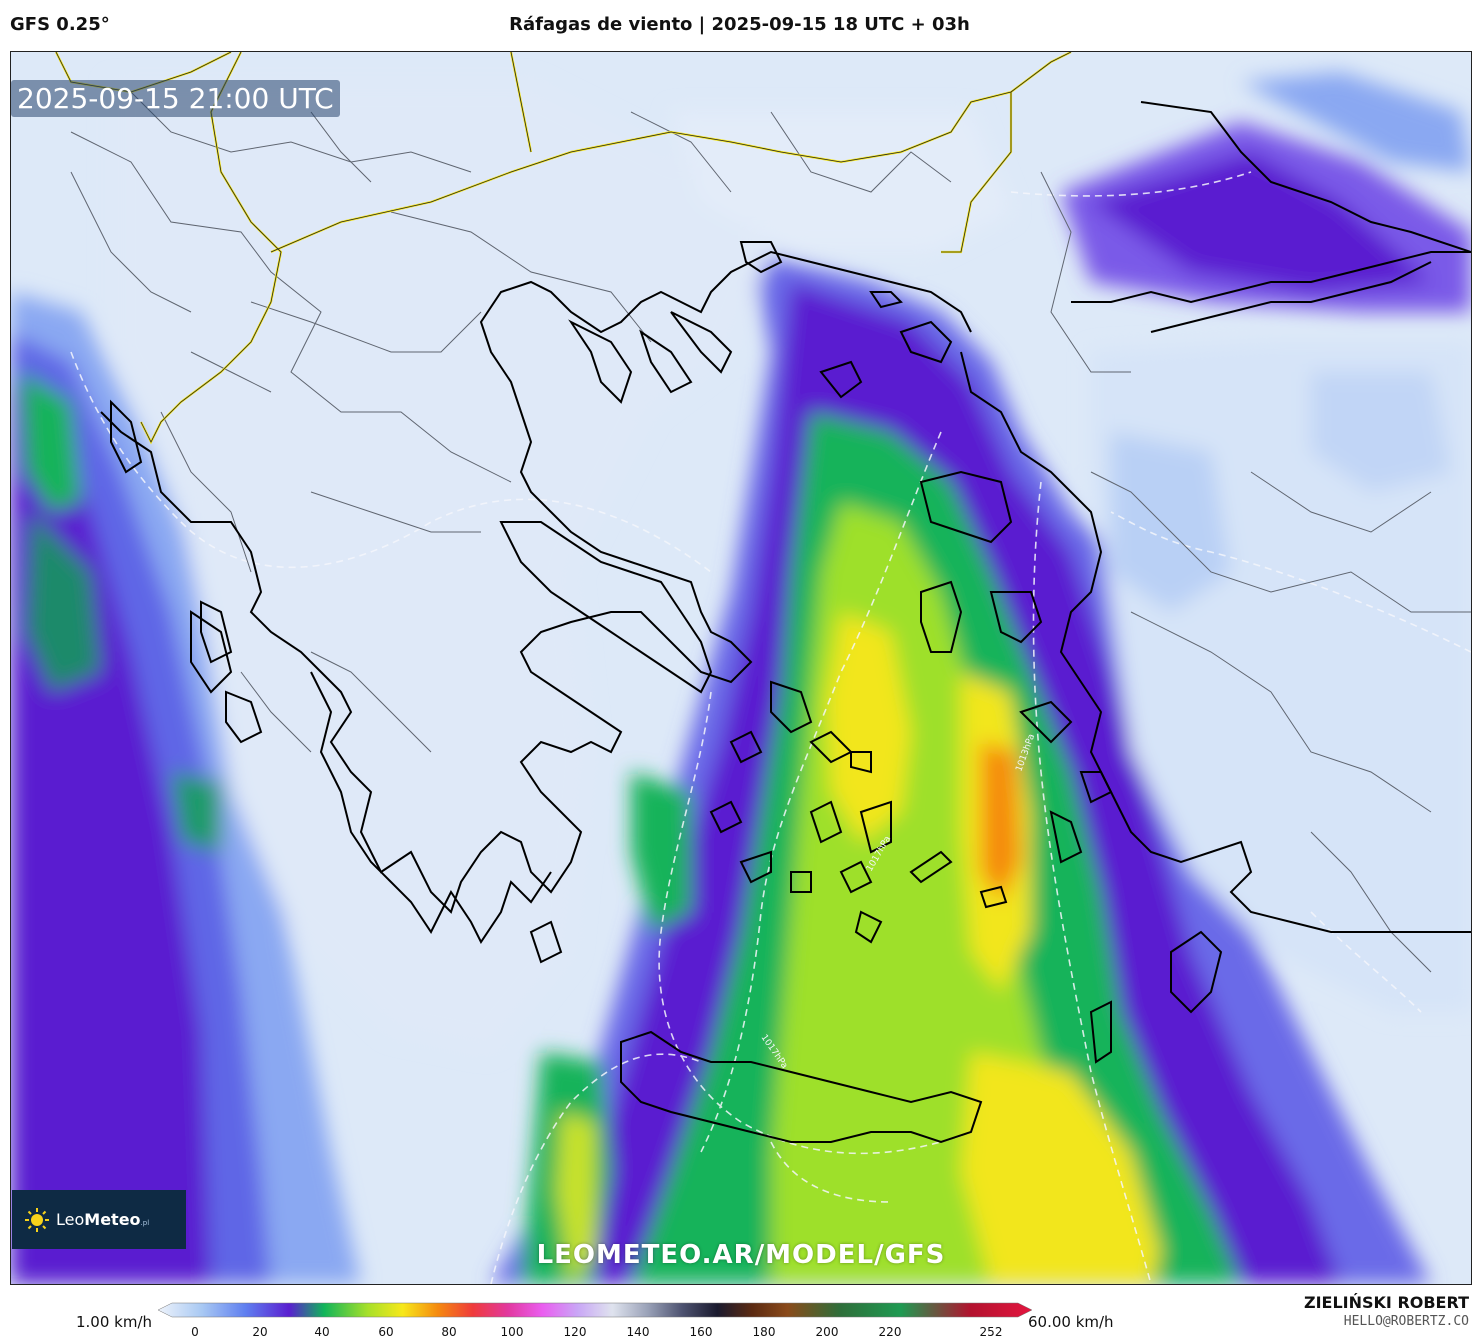 The image size is (1479, 1339). Describe the element at coordinates (175, 98) in the screenshot. I see `valid-time-label: 2025-09-15 21:00 UTC` at that location.